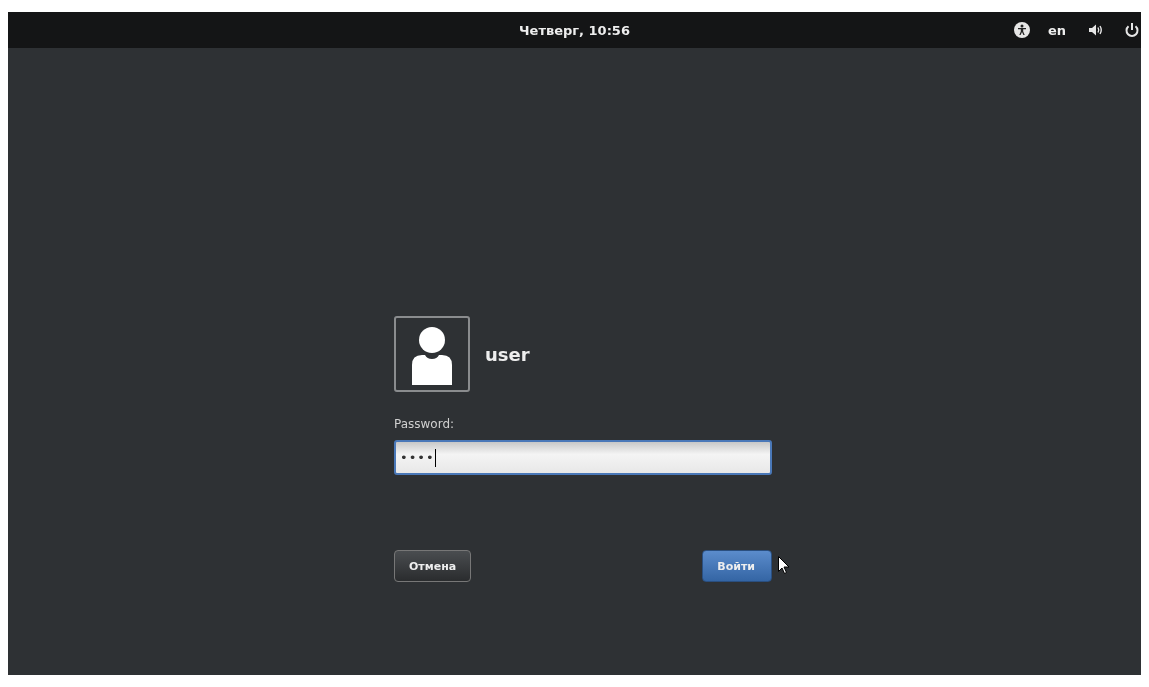 Image resolution: width=1149 pixels, height=687 pixels. I want to click on password-label: Password:, so click(424, 424).